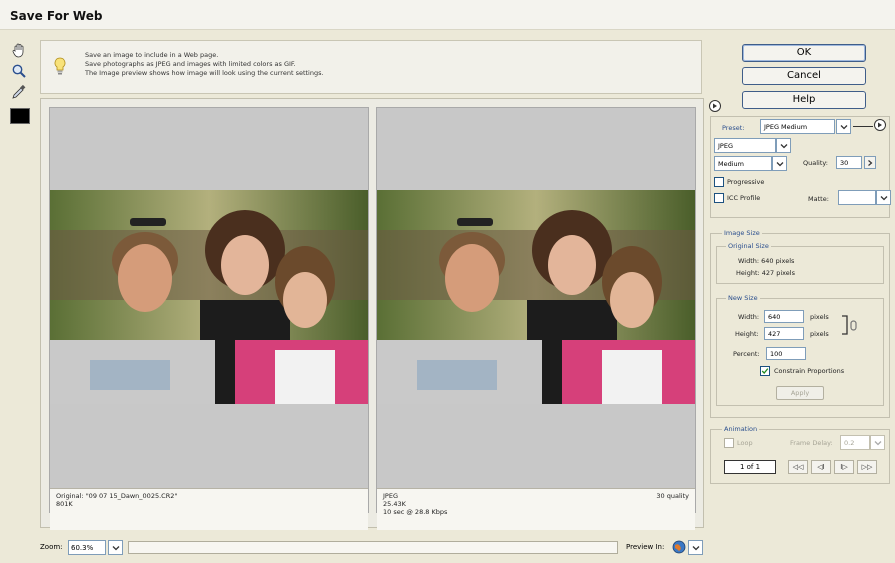  What do you see at coordinates (394, 504) in the screenshot?
I see `optimized-filesize: 25.43K` at bounding box center [394, 504].